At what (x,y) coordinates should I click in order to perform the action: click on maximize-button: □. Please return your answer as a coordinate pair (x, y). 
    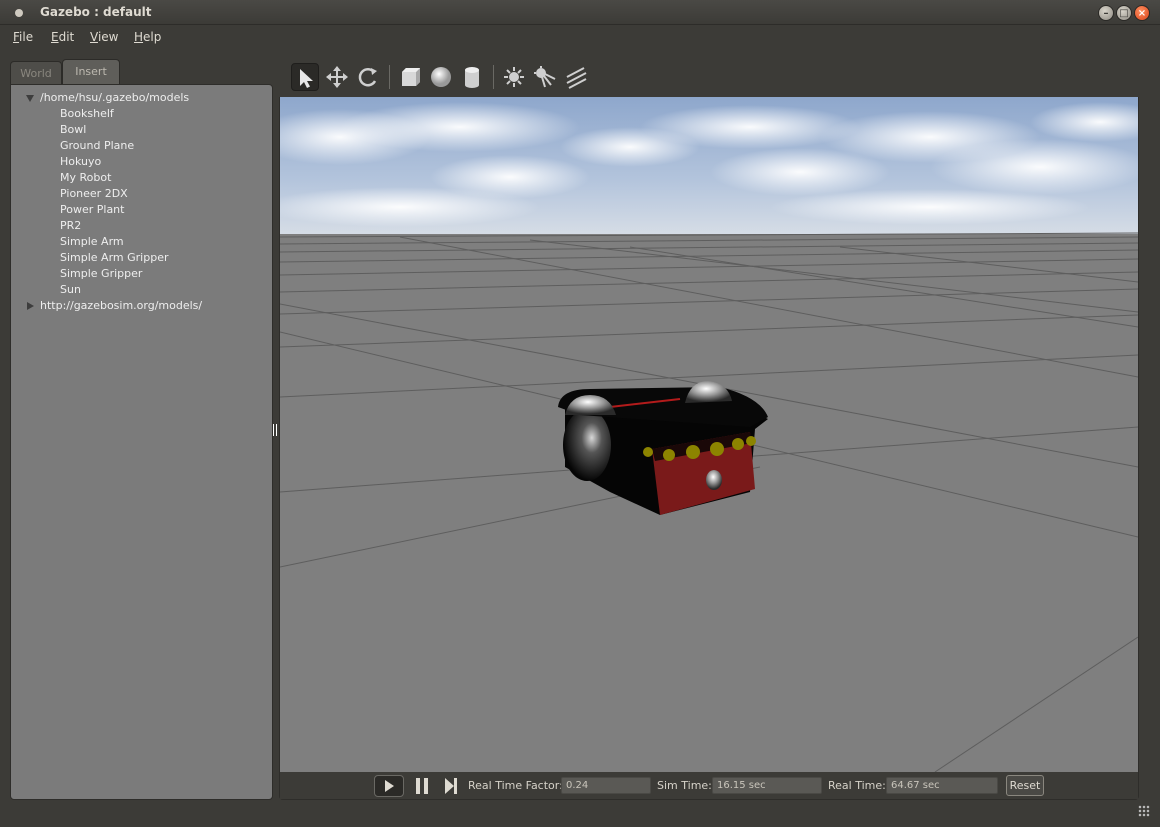
    Looking at the image, I should click on (1124, 13).